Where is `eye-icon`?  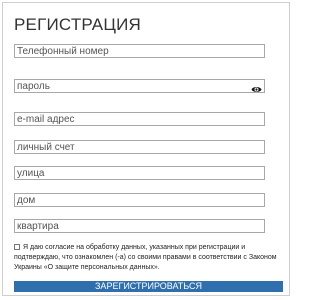
eye-icon is located at coordinates (256, 86).